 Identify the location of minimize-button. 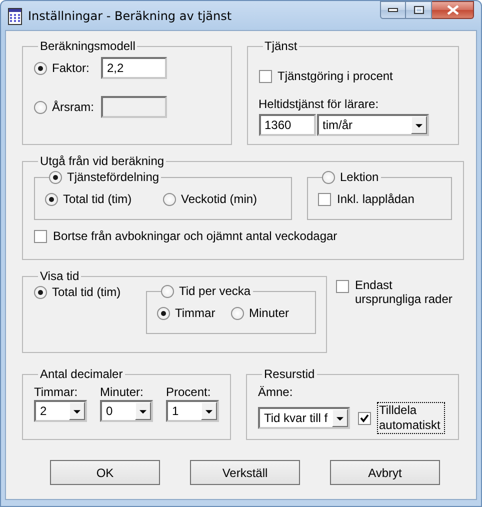
(393, 10).